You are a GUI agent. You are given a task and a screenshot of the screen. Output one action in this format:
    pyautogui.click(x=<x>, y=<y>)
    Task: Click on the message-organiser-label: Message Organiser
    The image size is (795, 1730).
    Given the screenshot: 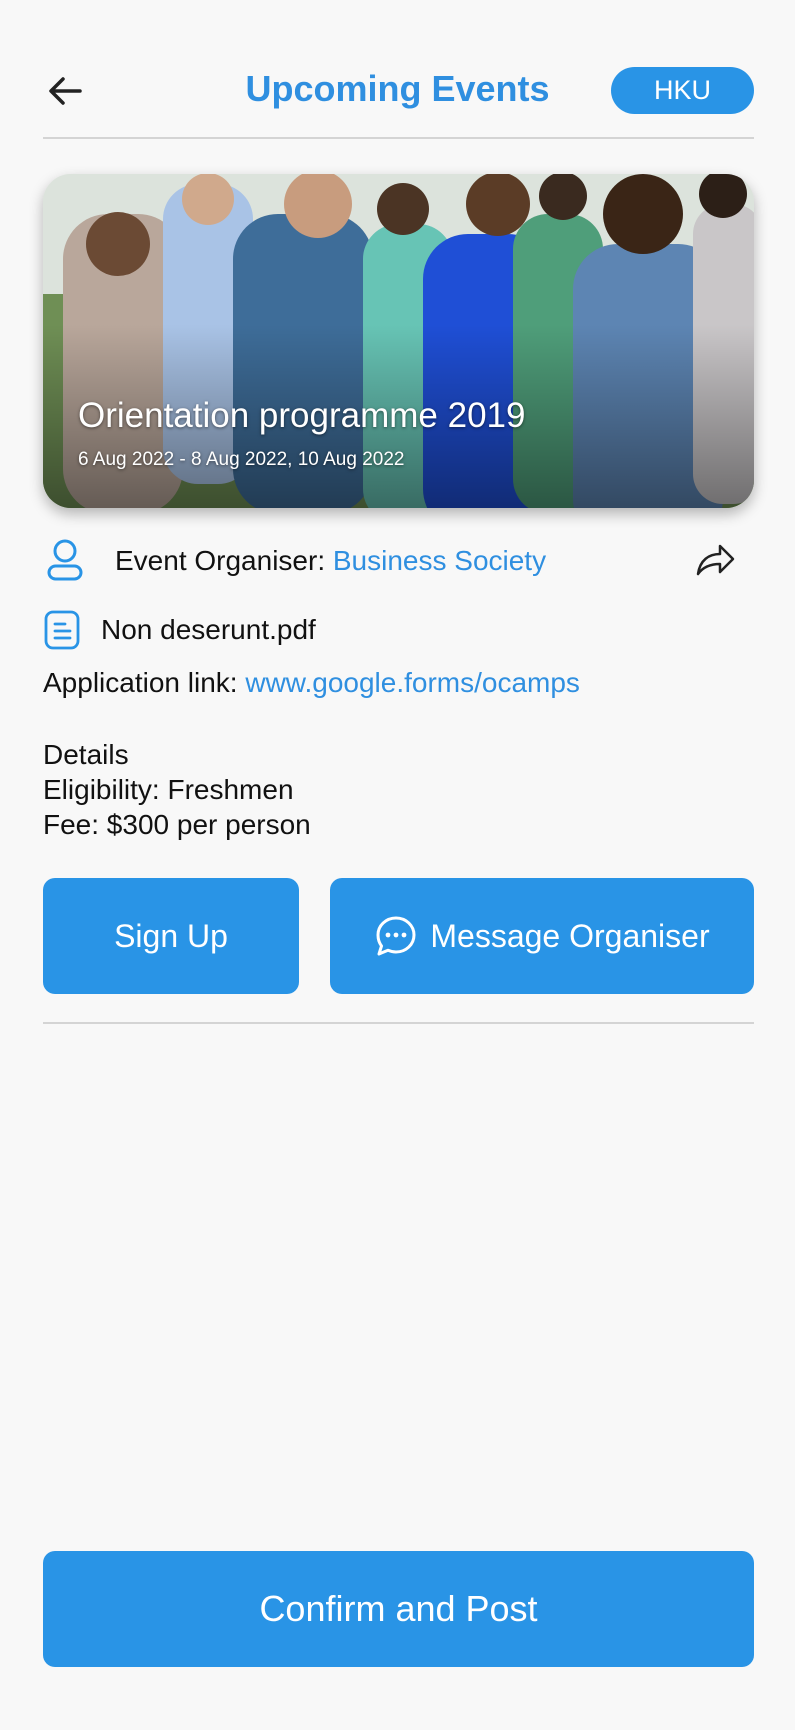 What is the action you would take?
    pyautogui.click(x=570, y=935)
    